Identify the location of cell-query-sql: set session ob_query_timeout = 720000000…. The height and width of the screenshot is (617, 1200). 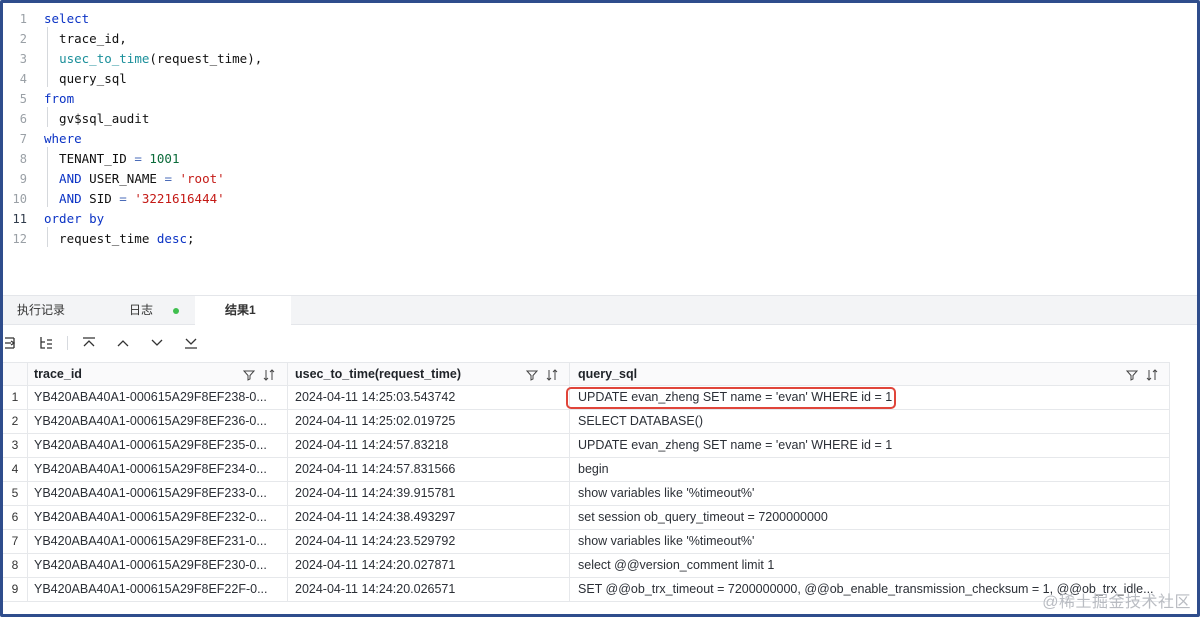
(868, 517).